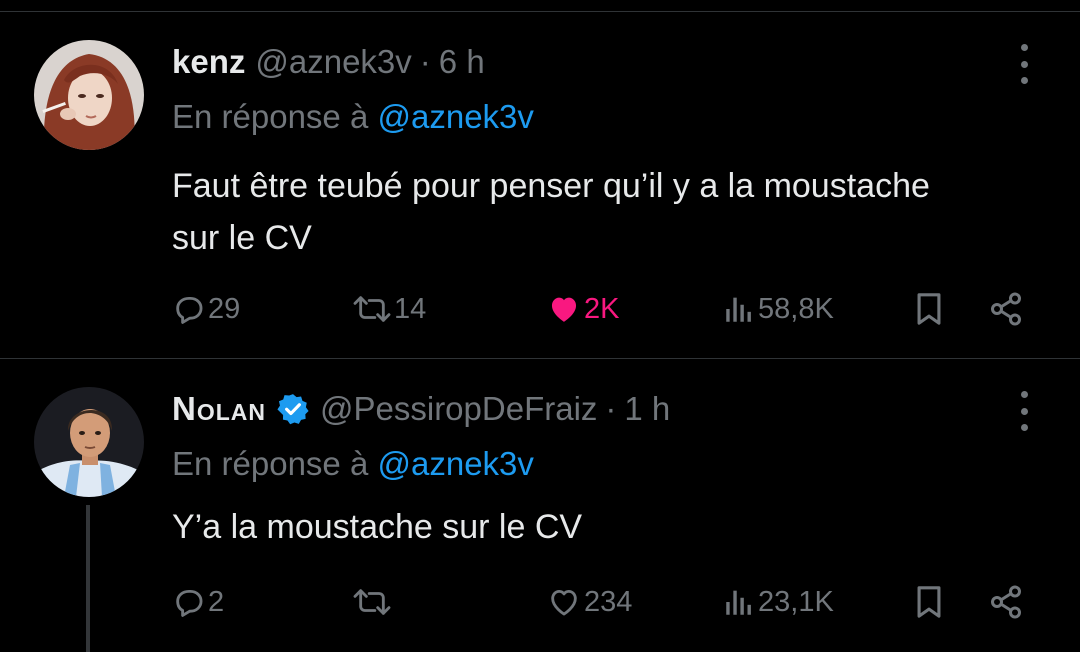 The image size is (1080, 652). Describe the element at coordinates (462, 62) in the screenshot. I see `timestamp: 6 h` at that location.